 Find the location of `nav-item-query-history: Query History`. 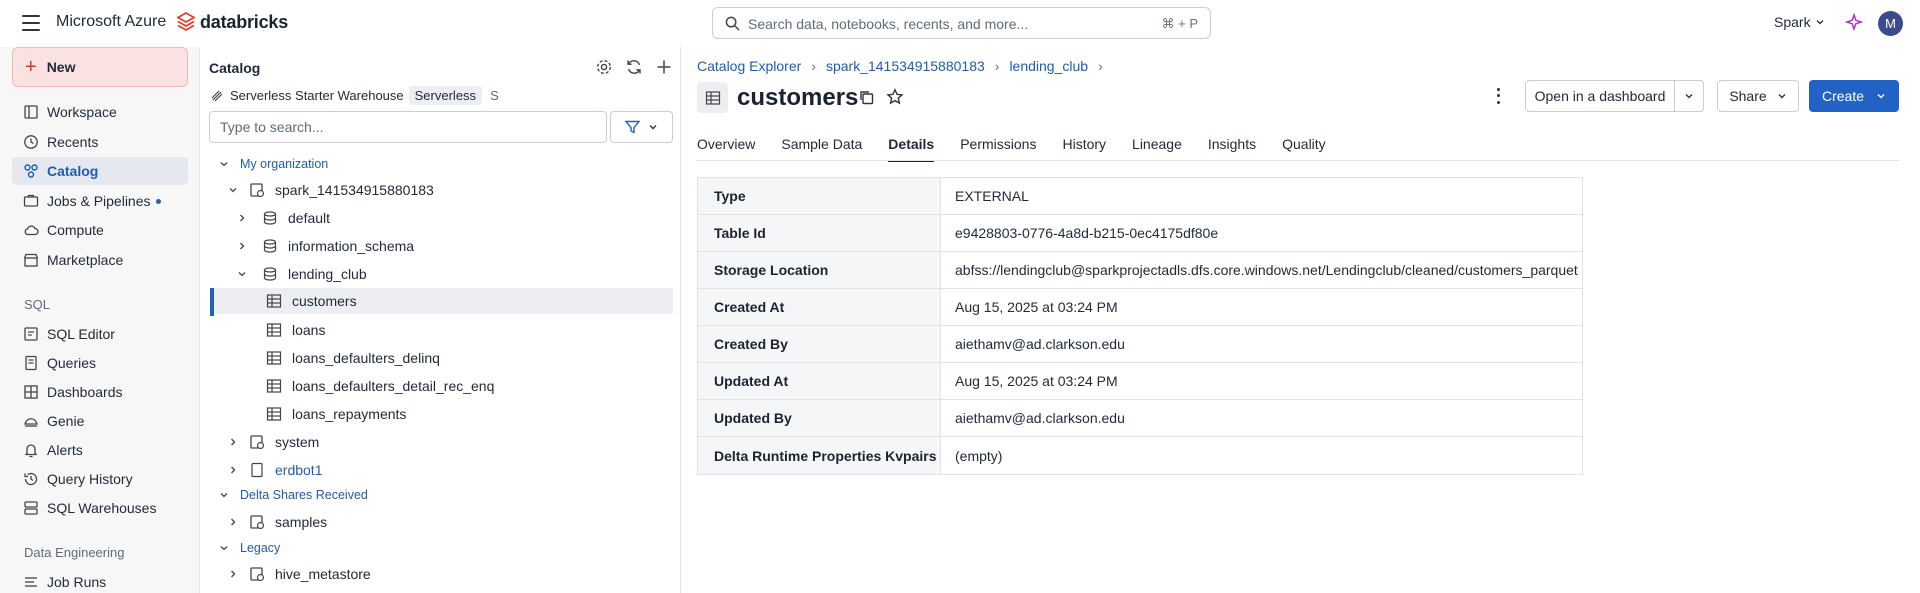

nav-item-query-history: Query History is located at coordinates (100, 479).